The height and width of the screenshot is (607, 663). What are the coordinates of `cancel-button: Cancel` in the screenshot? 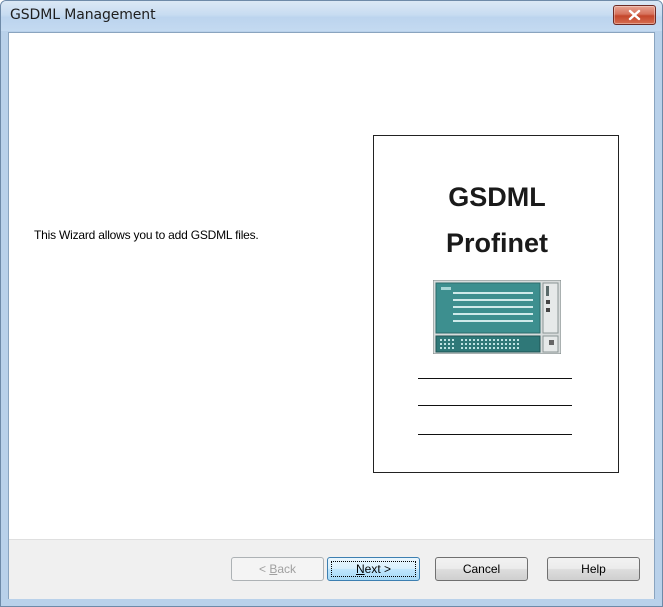 It's located at (481, 569).